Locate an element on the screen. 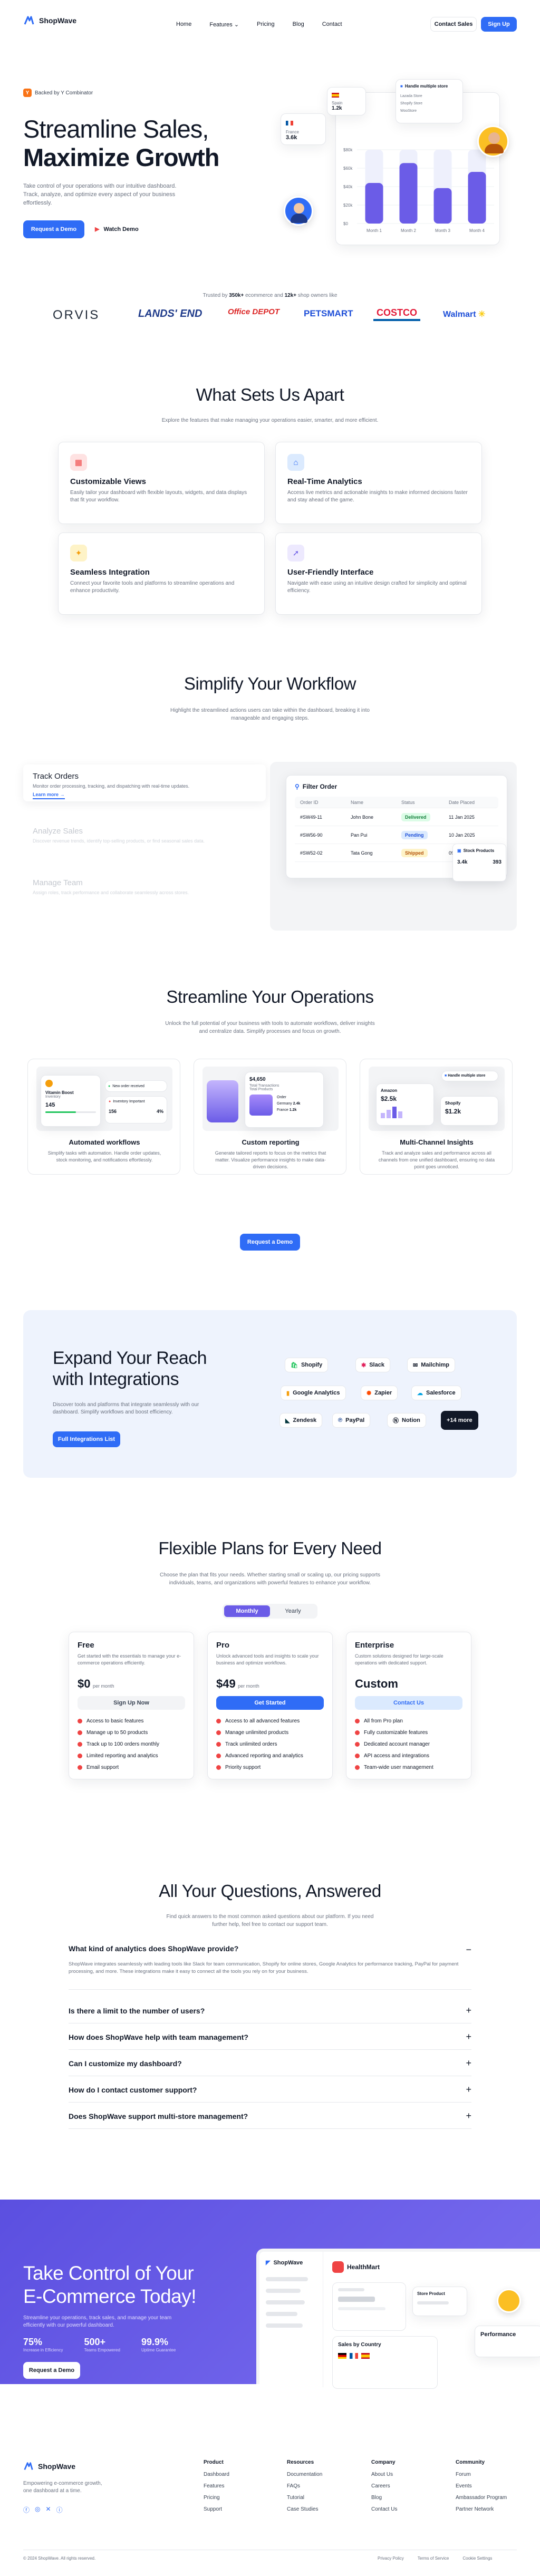  toggle-monthly: Monthly is located at coordinates (247, 1611).